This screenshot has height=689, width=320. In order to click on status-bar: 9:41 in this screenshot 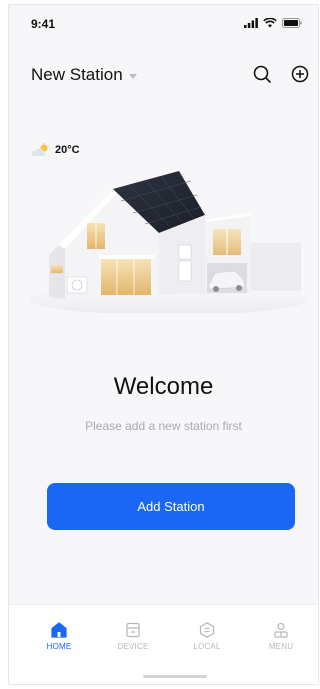, I will do `click(163, 25)`.